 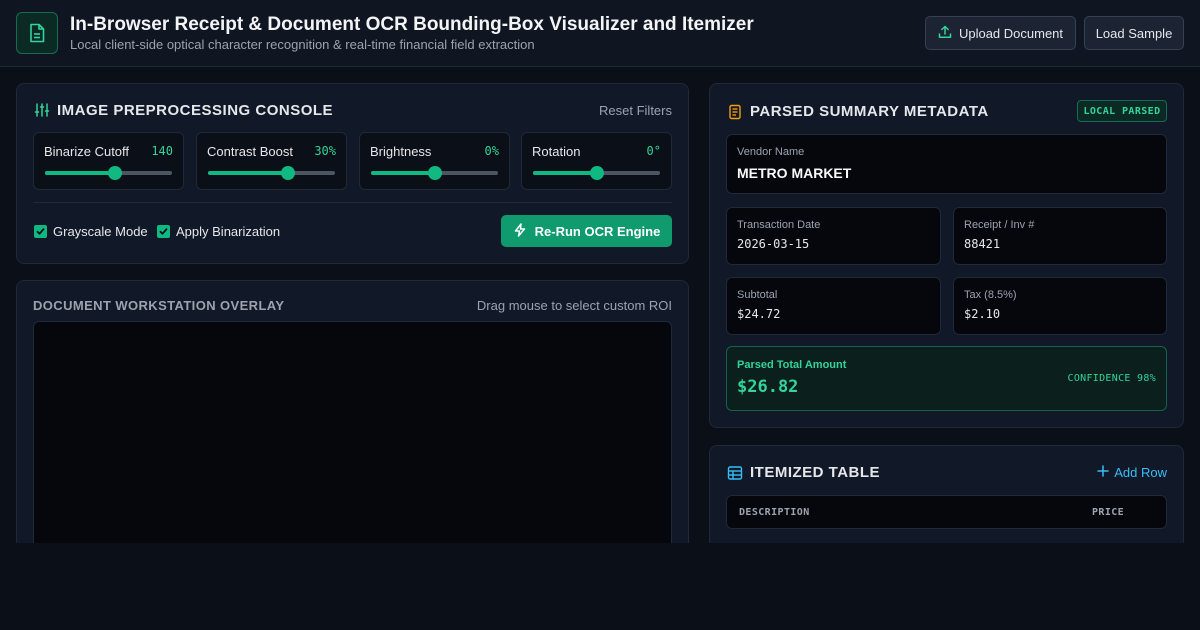 I want to click on receipt-number-field: Receipt / Inv # 88421, so click(x=1060, y=236).